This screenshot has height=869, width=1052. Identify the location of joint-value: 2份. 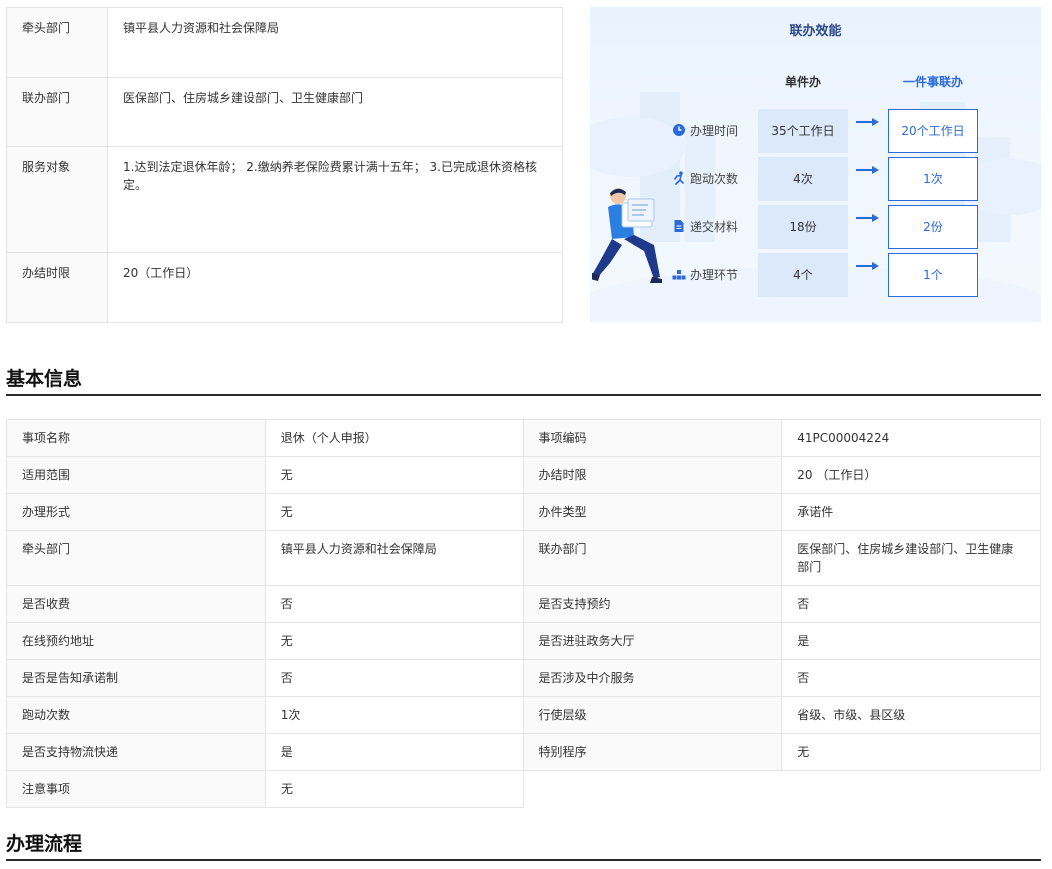
(933, 227).